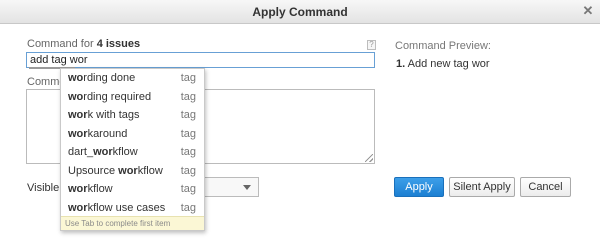 Image resolution: width=600 pixels, height=240 pixels. What do you see at coordinates (132, 208) in the screenshot?
I see `suggestion-item: workflow use cases tag` at bounding box center [132, 208].